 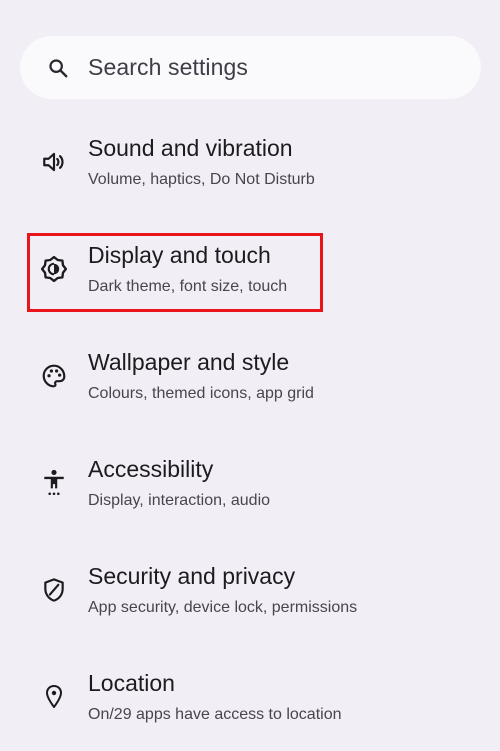 What do you see at coordinates (189, 362) in the screenshot?
I see `setting-title: Wallpaper and style` at bounding box center [189, 362].